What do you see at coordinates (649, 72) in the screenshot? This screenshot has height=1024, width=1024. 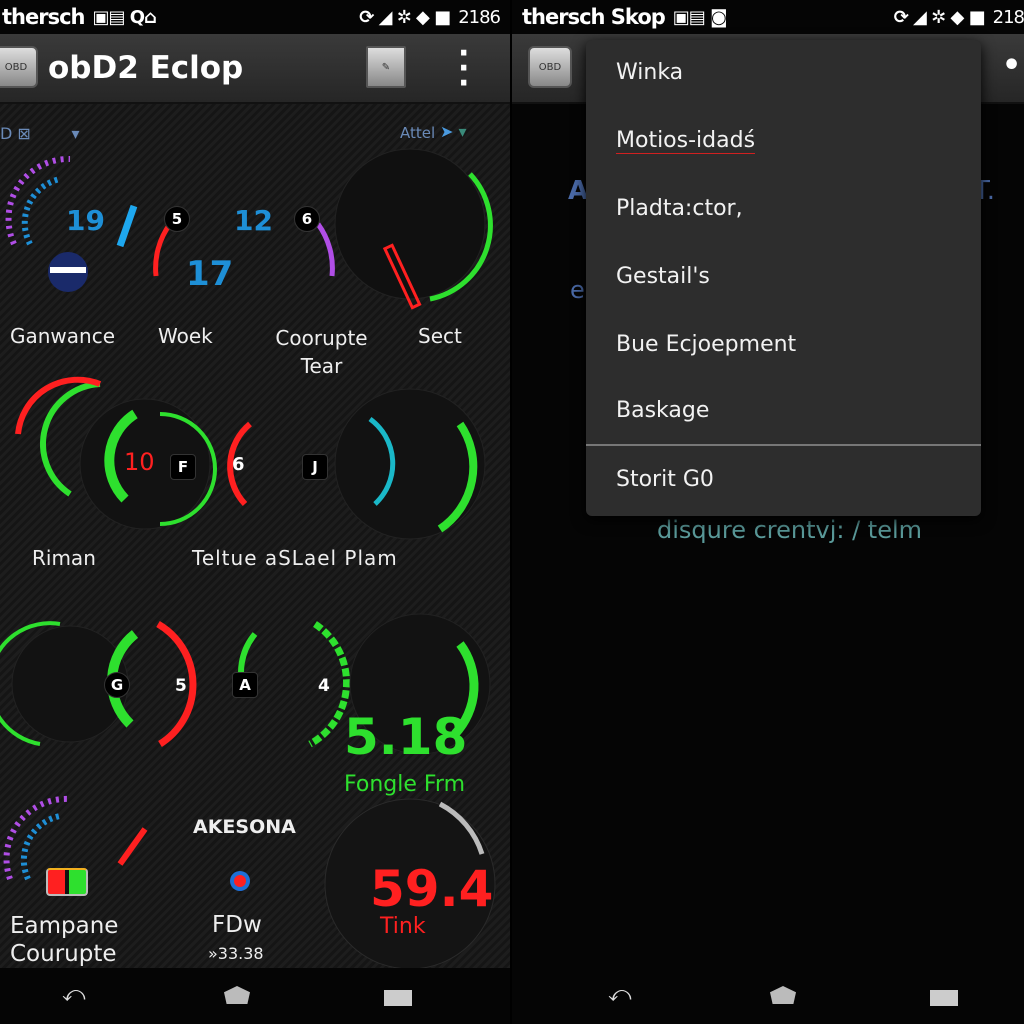 I see `menu-item: Winka` at bounding box center [649, 72].